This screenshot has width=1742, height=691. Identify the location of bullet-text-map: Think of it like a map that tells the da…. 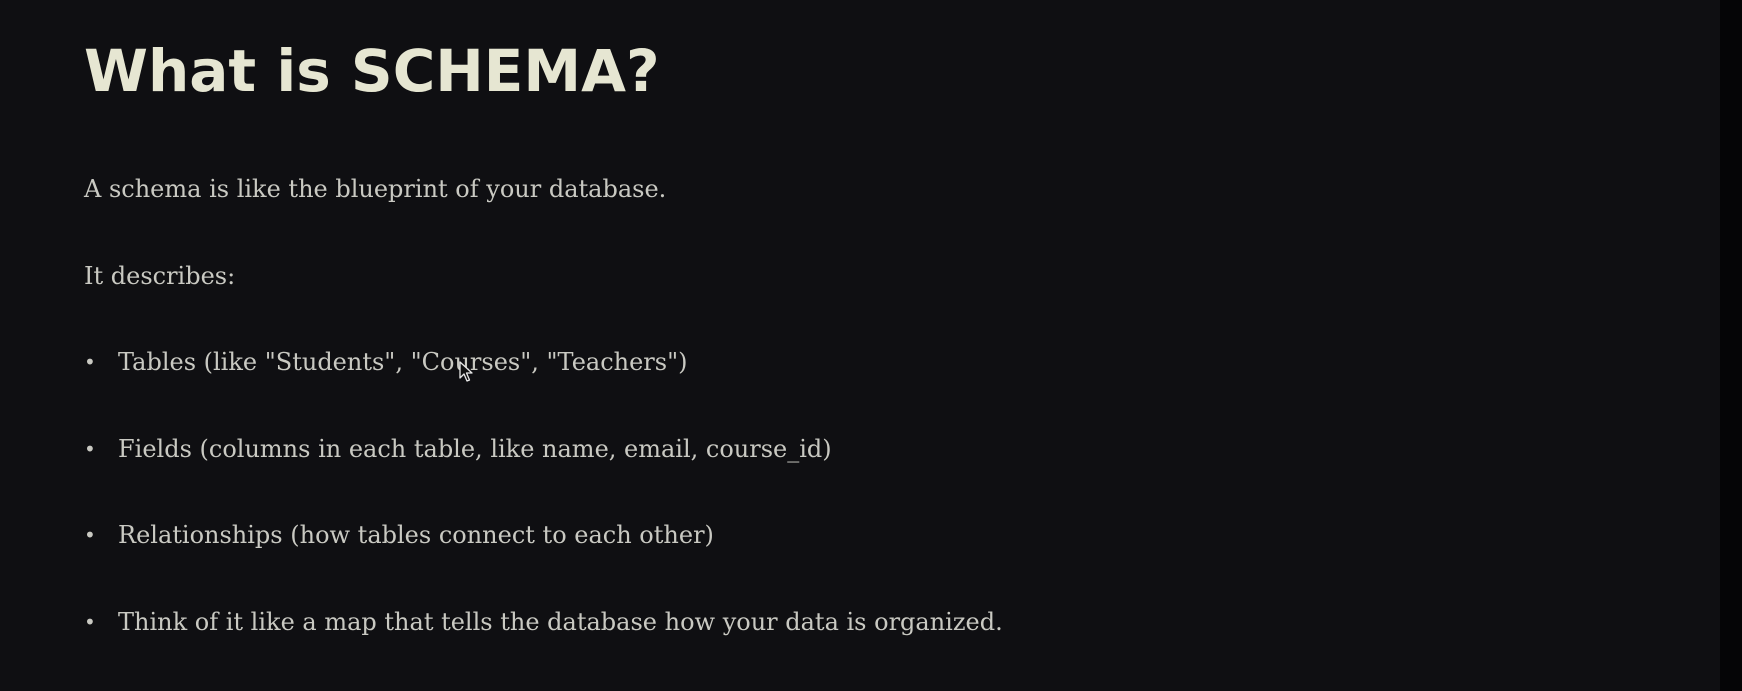
(560, 621).